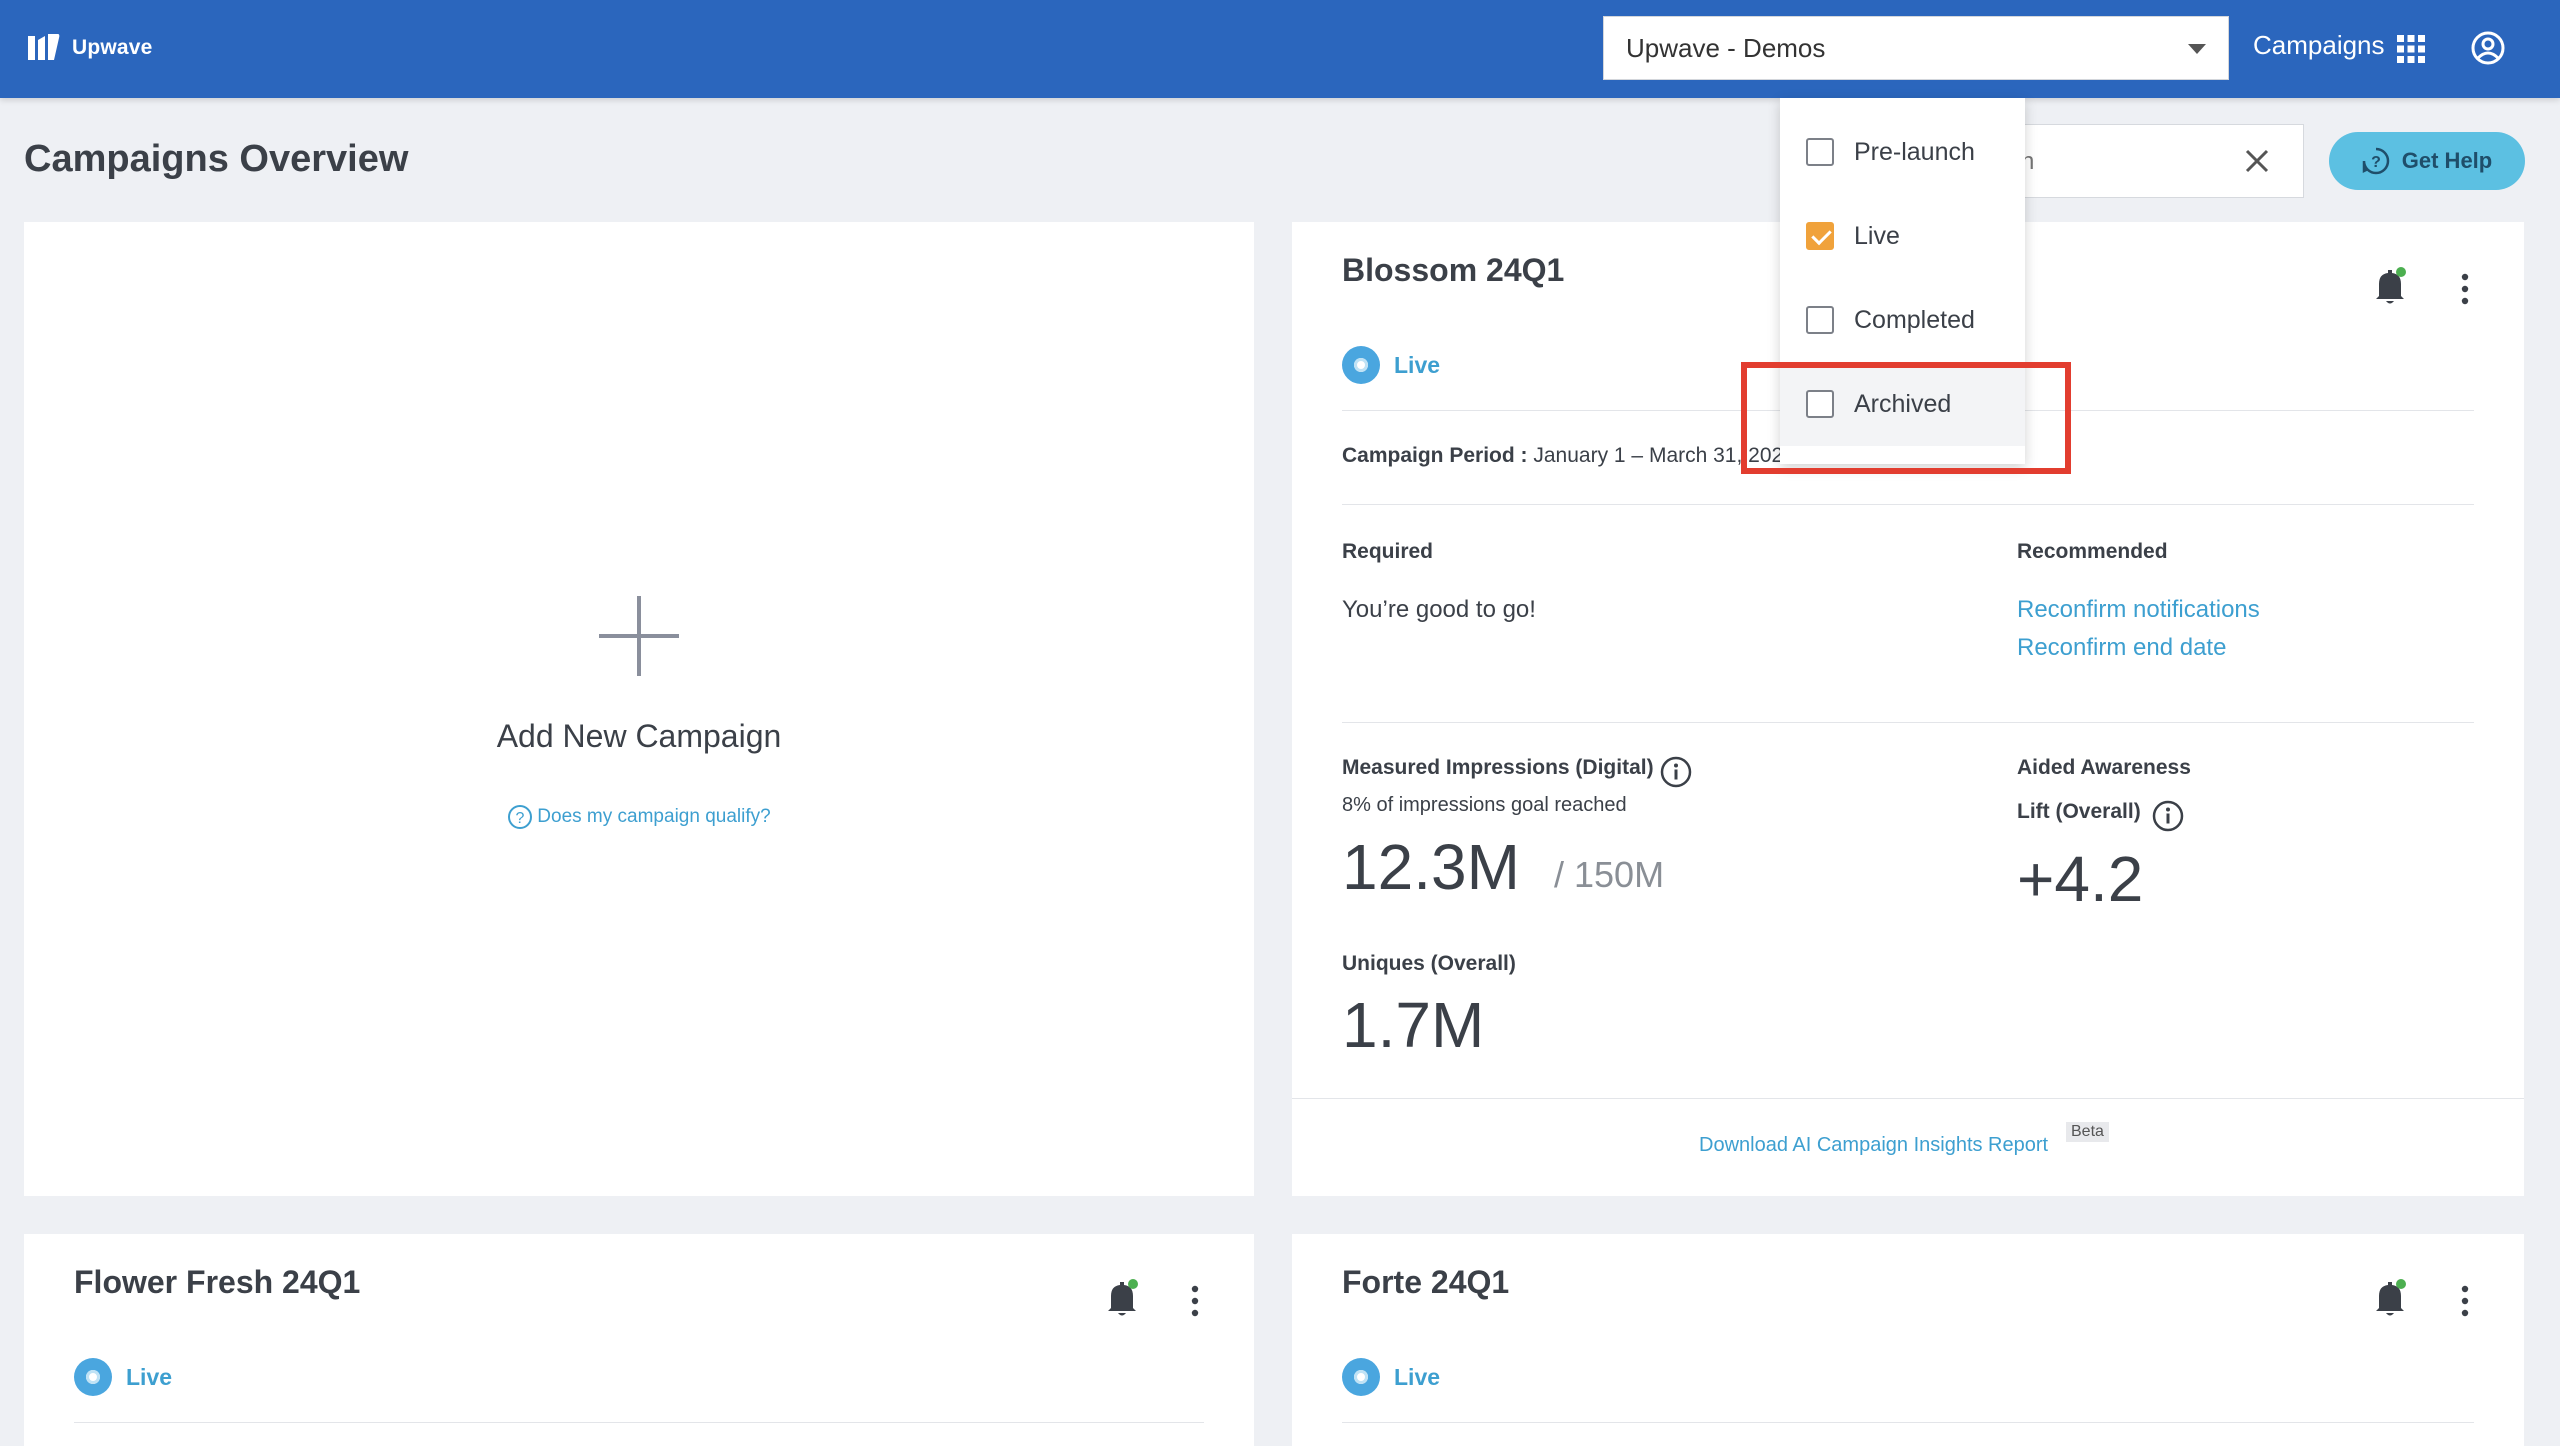  What do you see at coordinates (2488, 48) in the screenshot?
I see `user-account-icon` at bounding box center [2488, 48].